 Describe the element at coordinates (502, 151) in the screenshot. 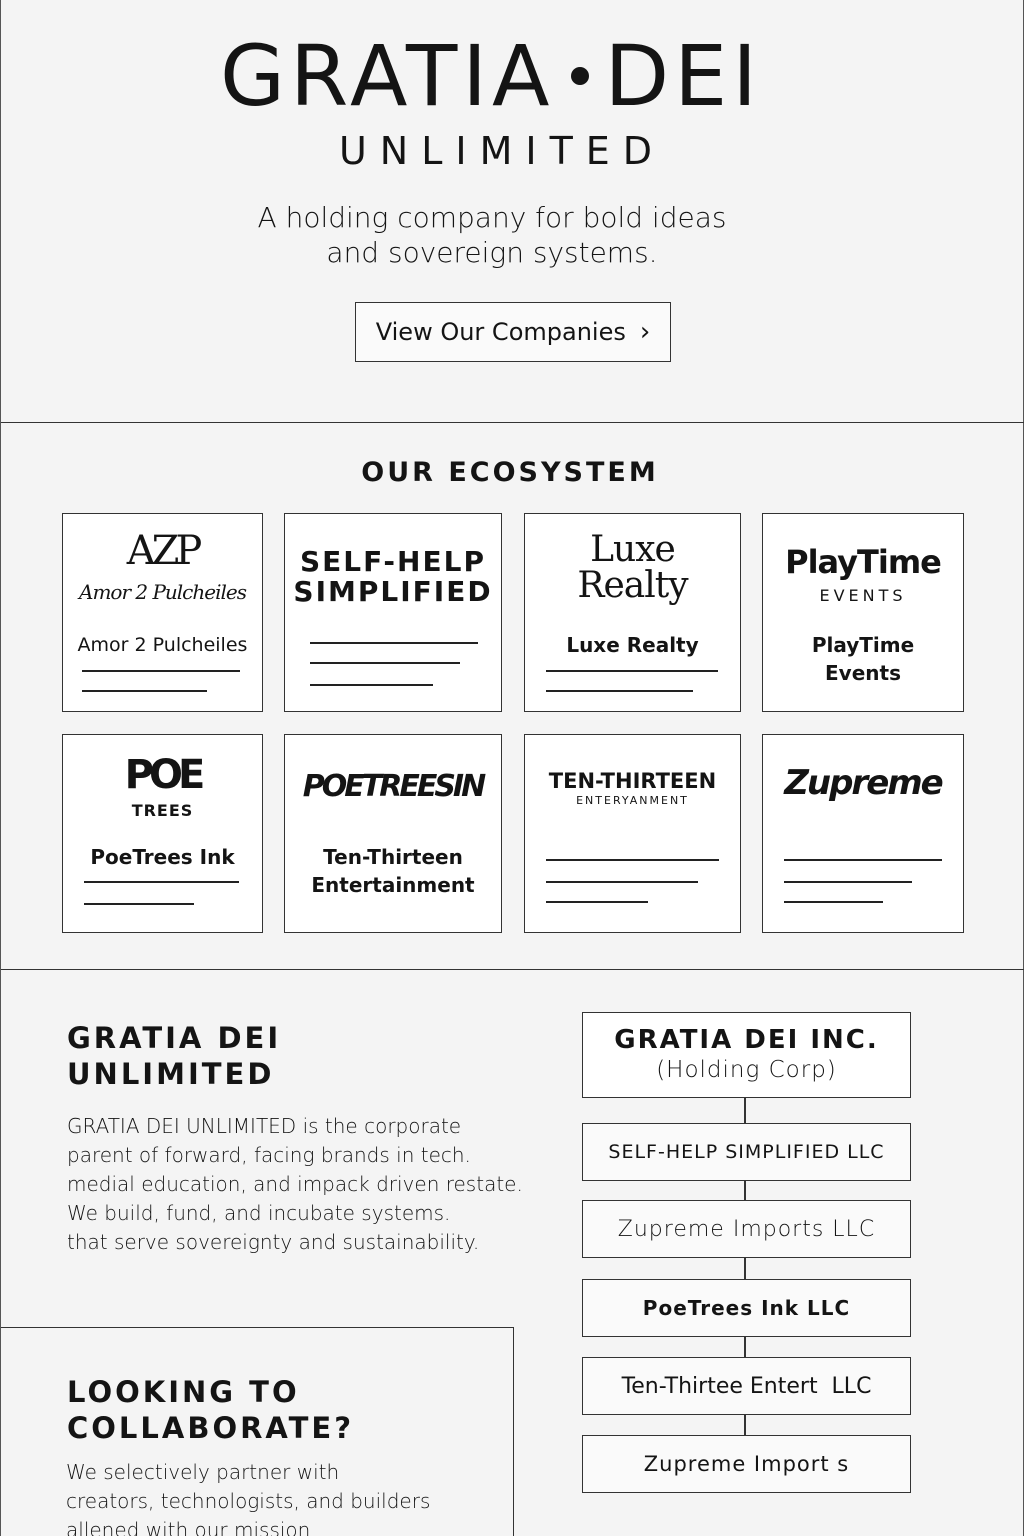

I see `brand-subtitle: UNLIMITED` at that location.